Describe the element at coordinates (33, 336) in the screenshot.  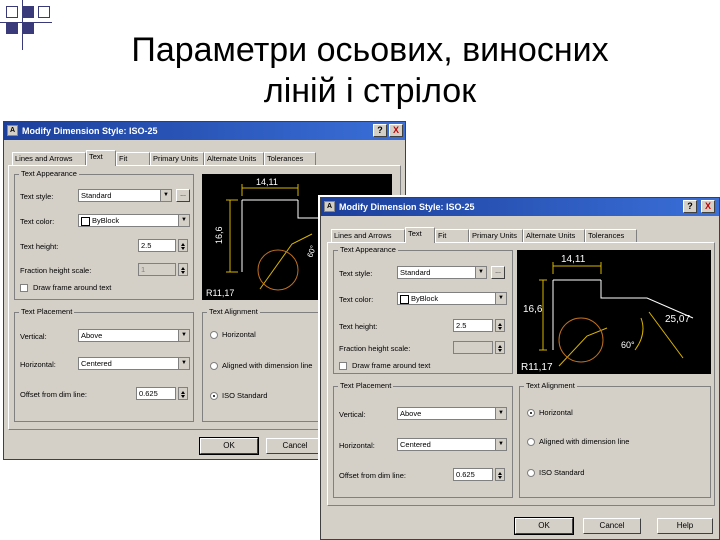
I see `vertical-label: Vertical:` at that location.